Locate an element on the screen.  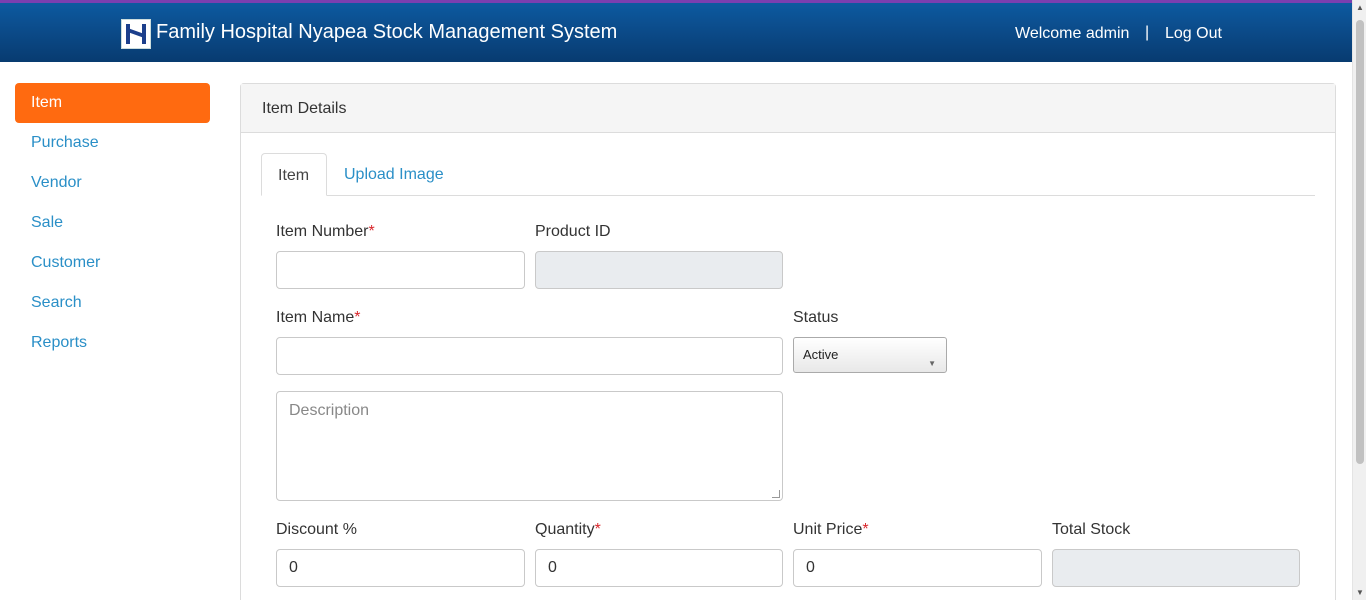
status-label: Status is located at coordinates (816, 317).